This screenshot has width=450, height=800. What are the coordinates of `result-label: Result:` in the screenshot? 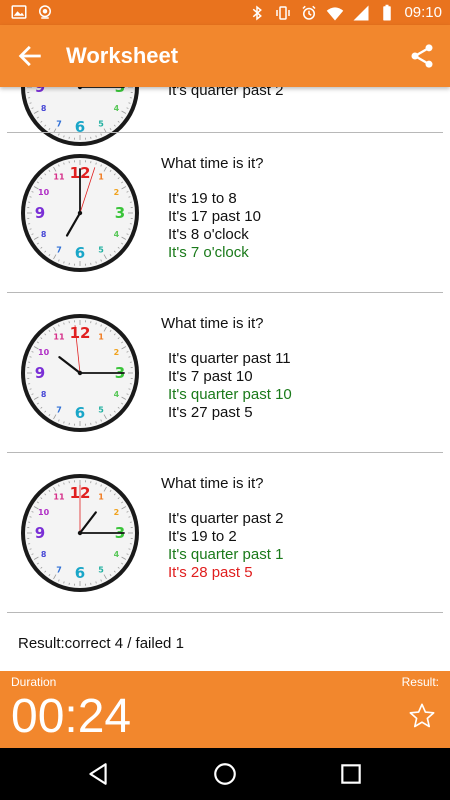 It's located at (420, 682).